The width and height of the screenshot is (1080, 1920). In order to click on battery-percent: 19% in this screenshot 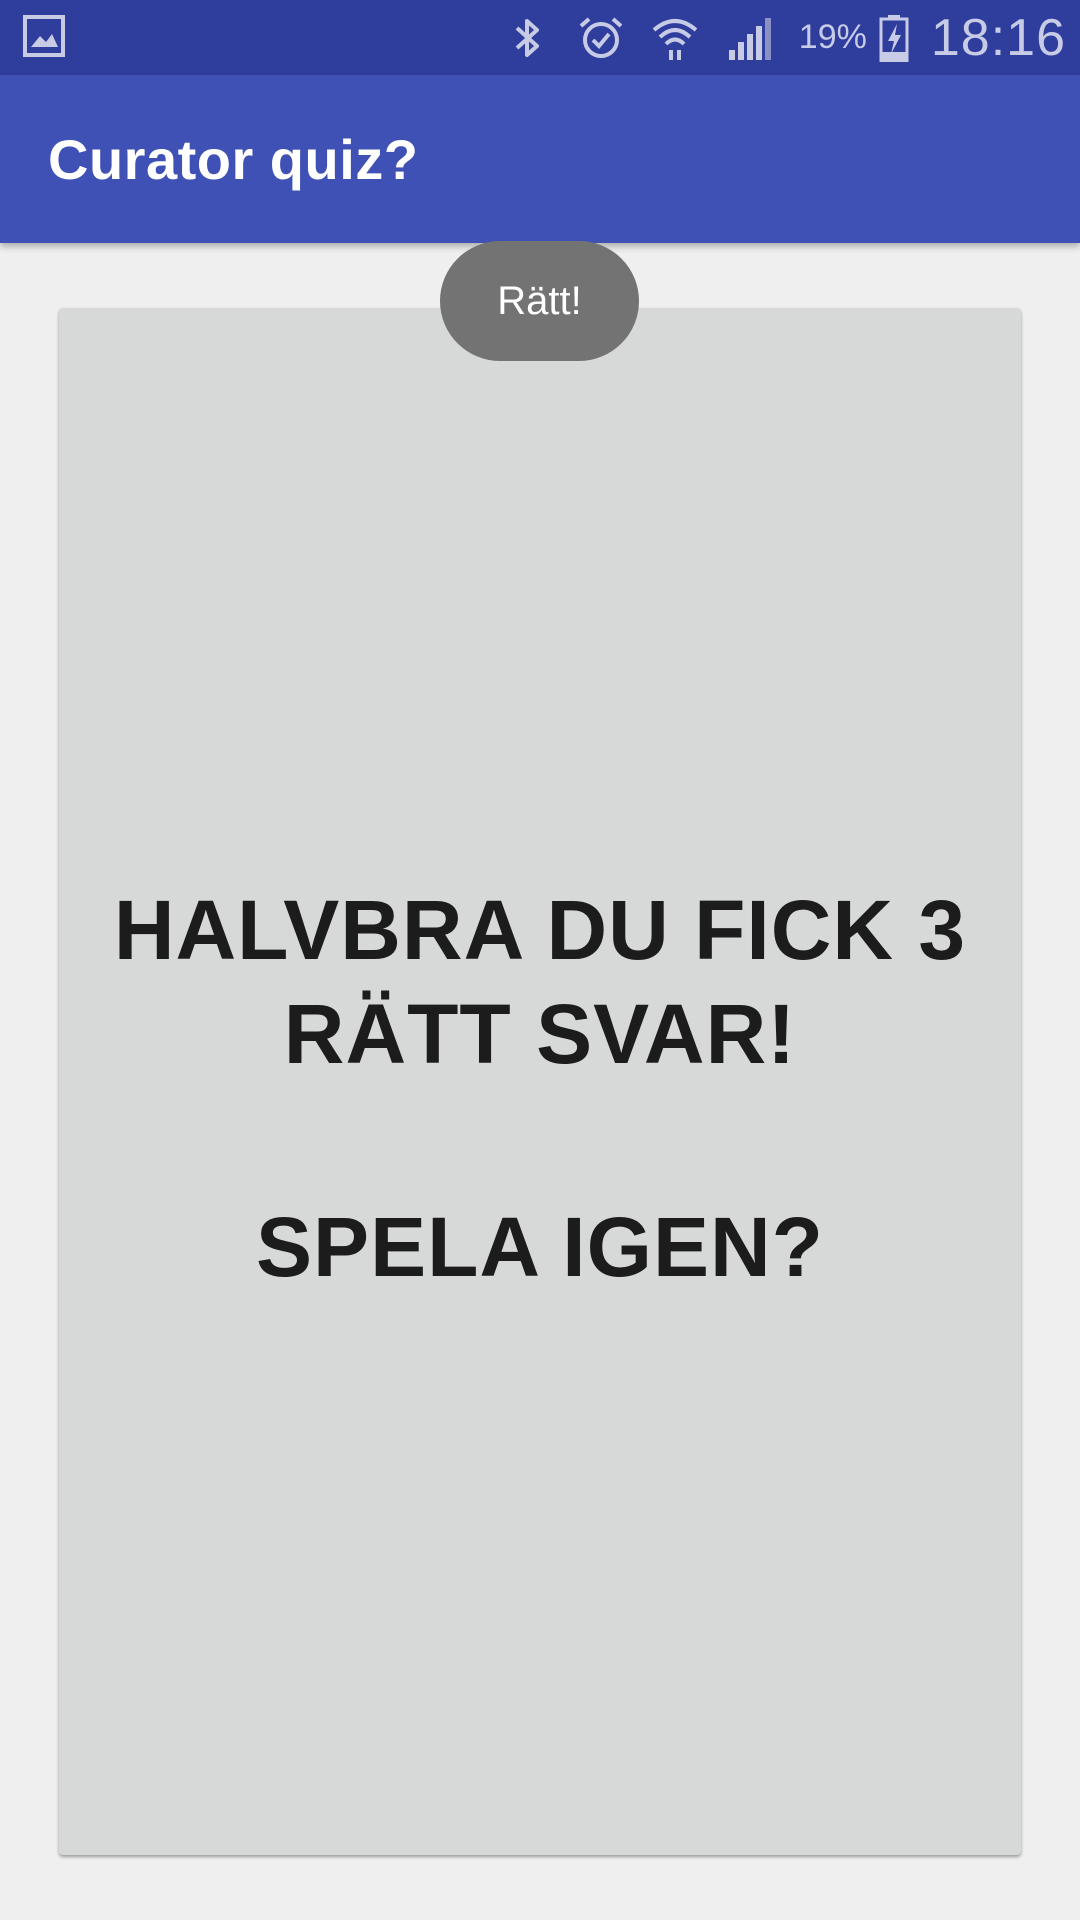, I will do `click(832, 37)`.